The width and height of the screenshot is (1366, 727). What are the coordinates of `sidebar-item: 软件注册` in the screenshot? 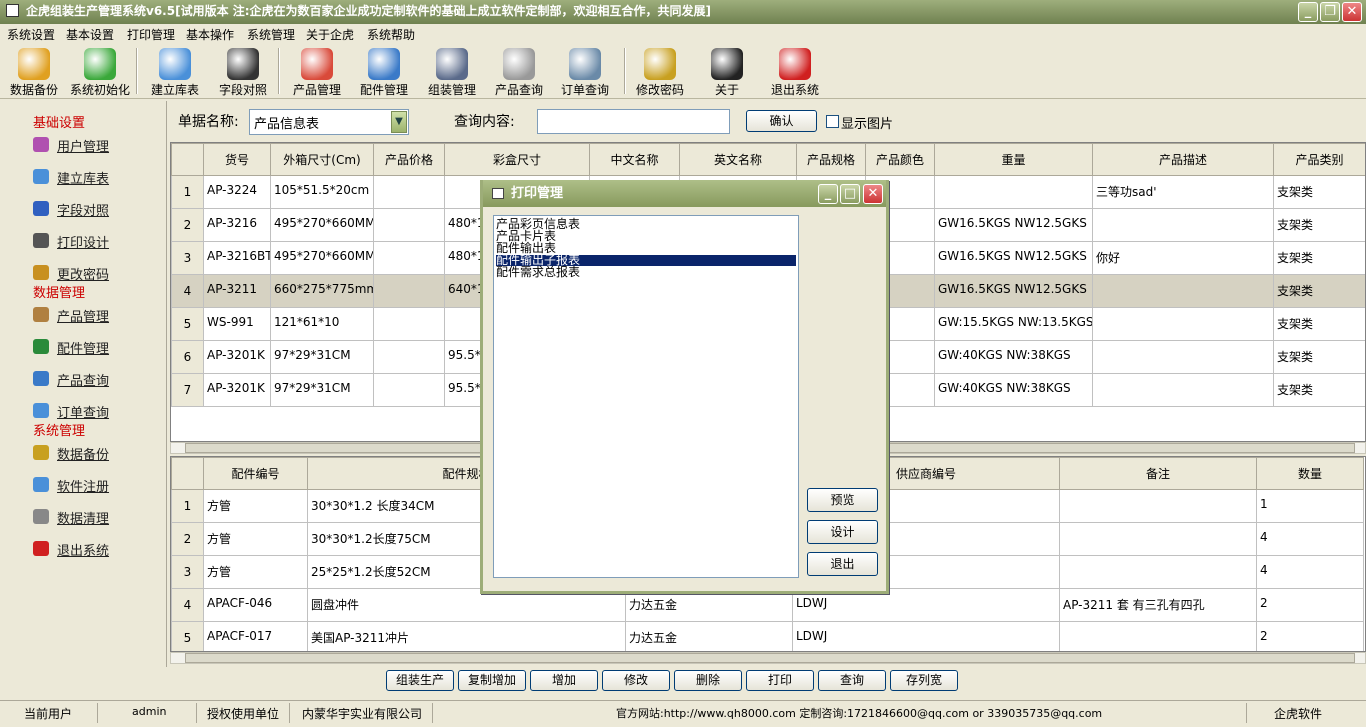 It's located at (71, 485).